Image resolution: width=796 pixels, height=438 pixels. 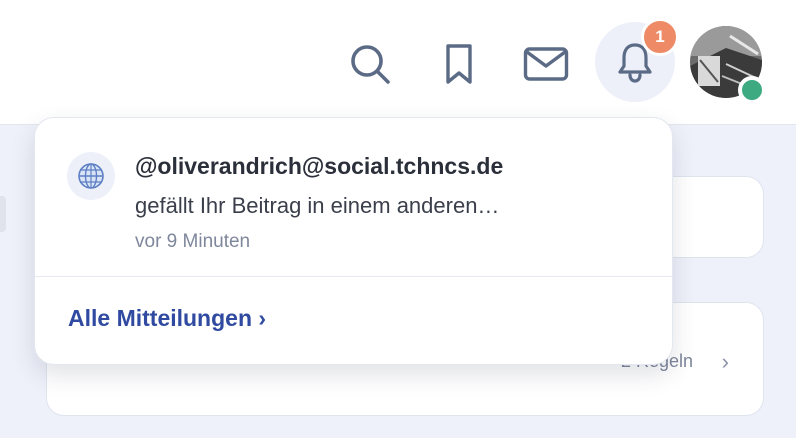 I want to click on search-icon, so click(x=370, y=64).